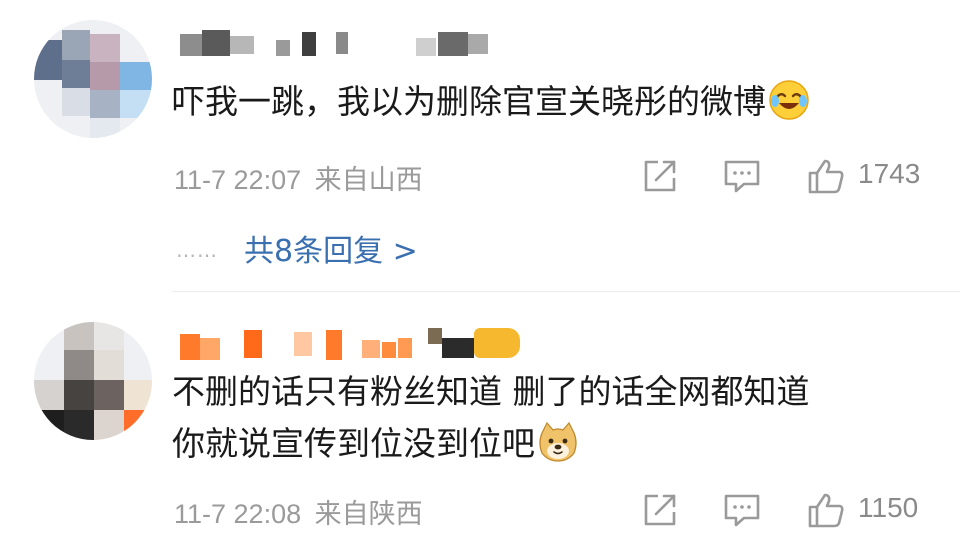  I want to click on like-count: 1743, so click(889, 173).